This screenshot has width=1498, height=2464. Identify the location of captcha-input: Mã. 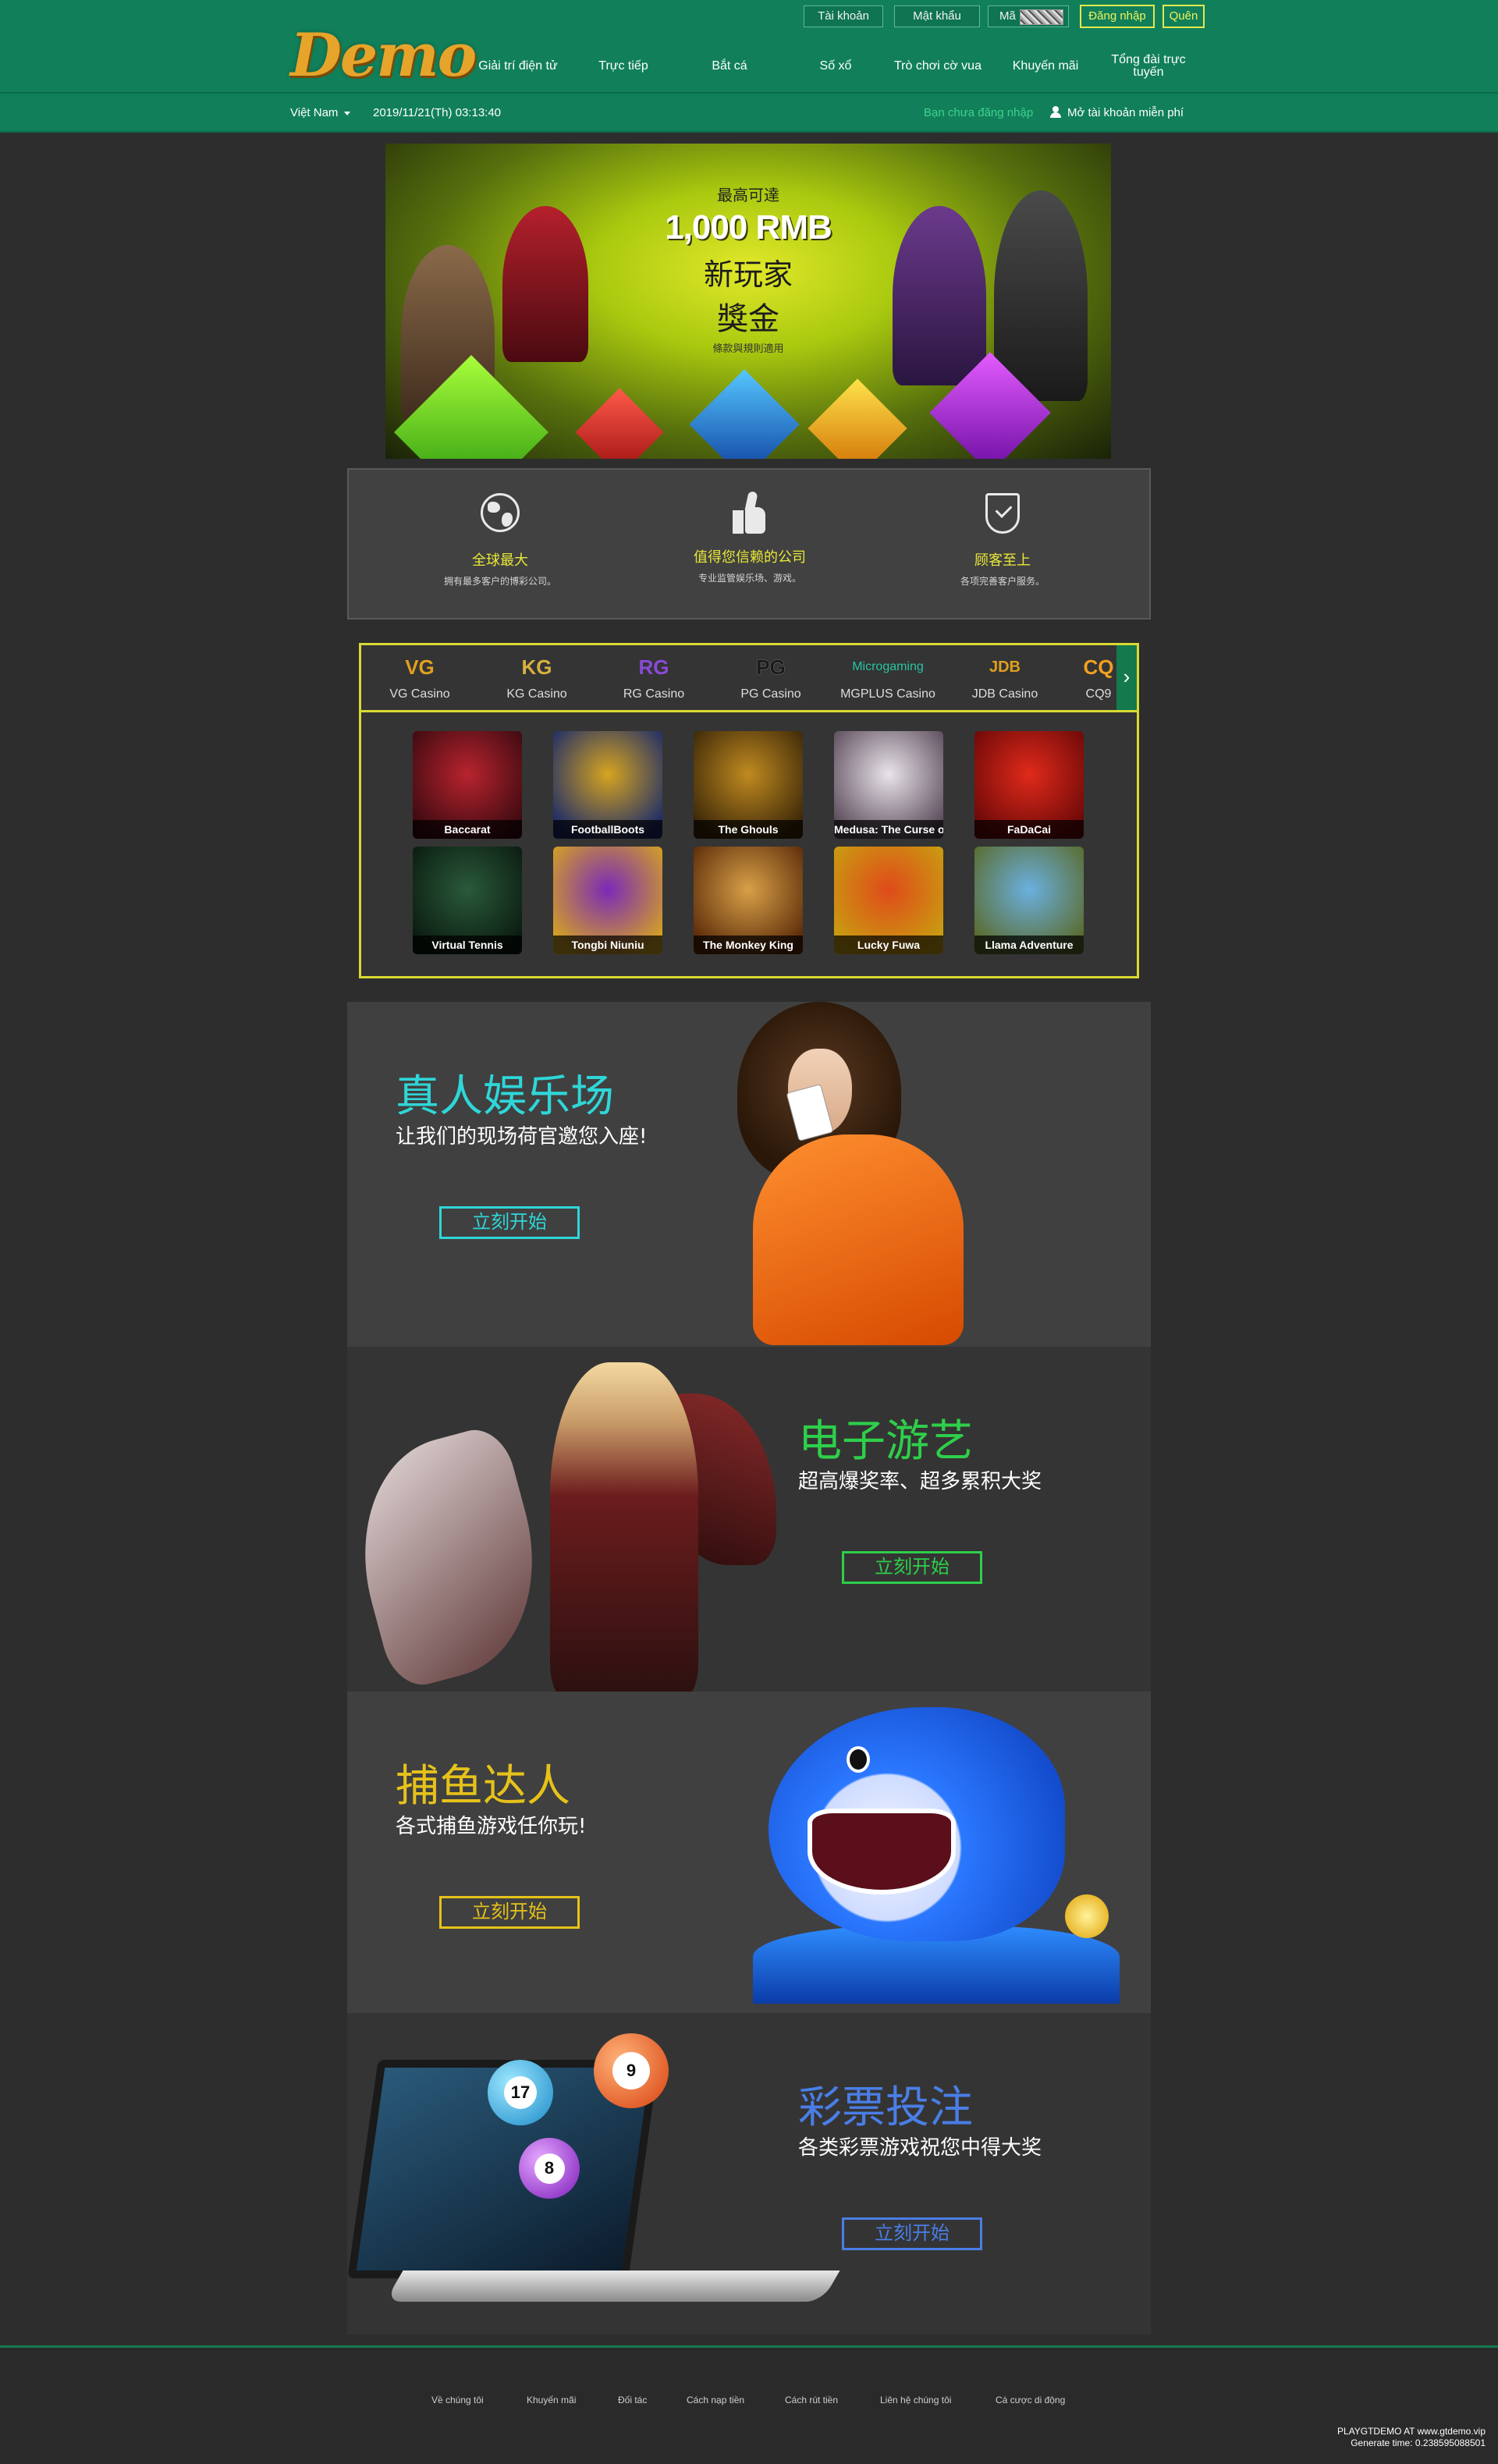
(1028, 16).